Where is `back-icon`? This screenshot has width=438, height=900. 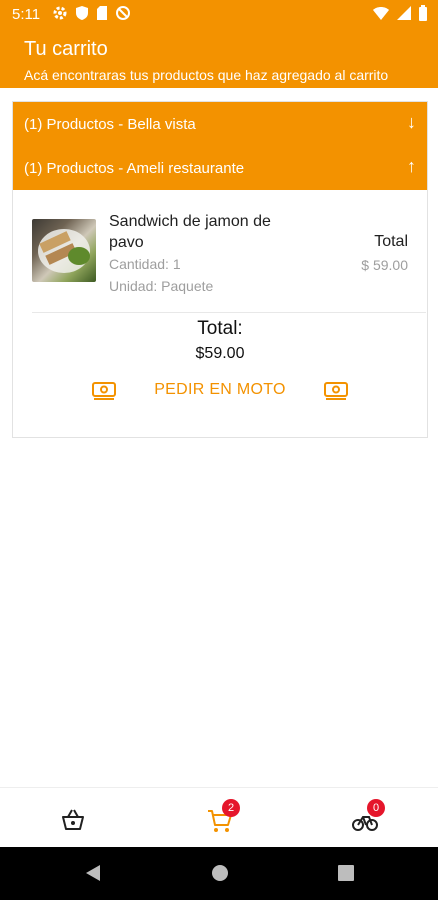
back-icon is located at coordinates (93, 873).